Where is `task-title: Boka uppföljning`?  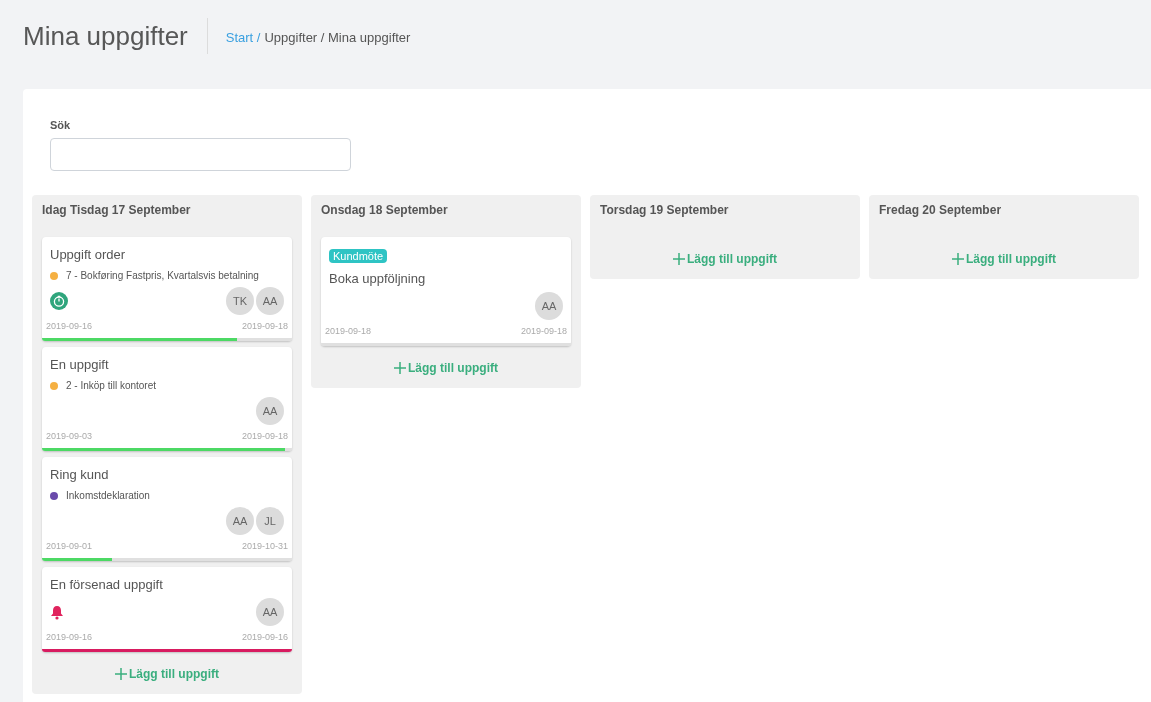 task-title: Boka uppföljning is located at coordinates (378, 278).